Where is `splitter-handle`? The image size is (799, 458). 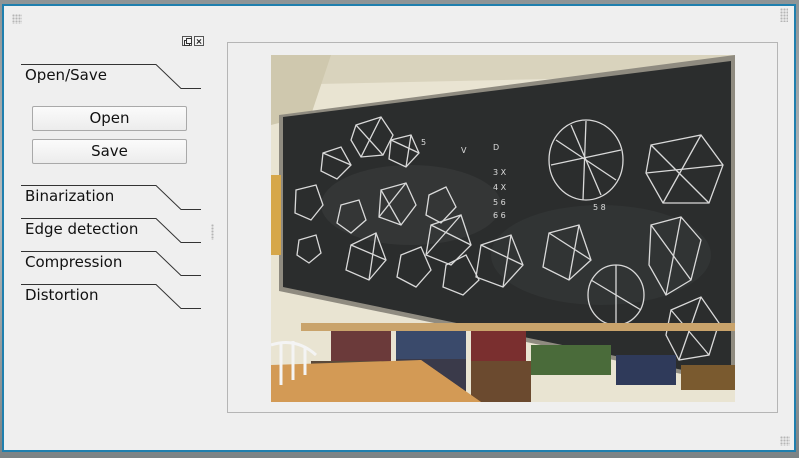 splitter-handle is located at coordinates (212, 232).